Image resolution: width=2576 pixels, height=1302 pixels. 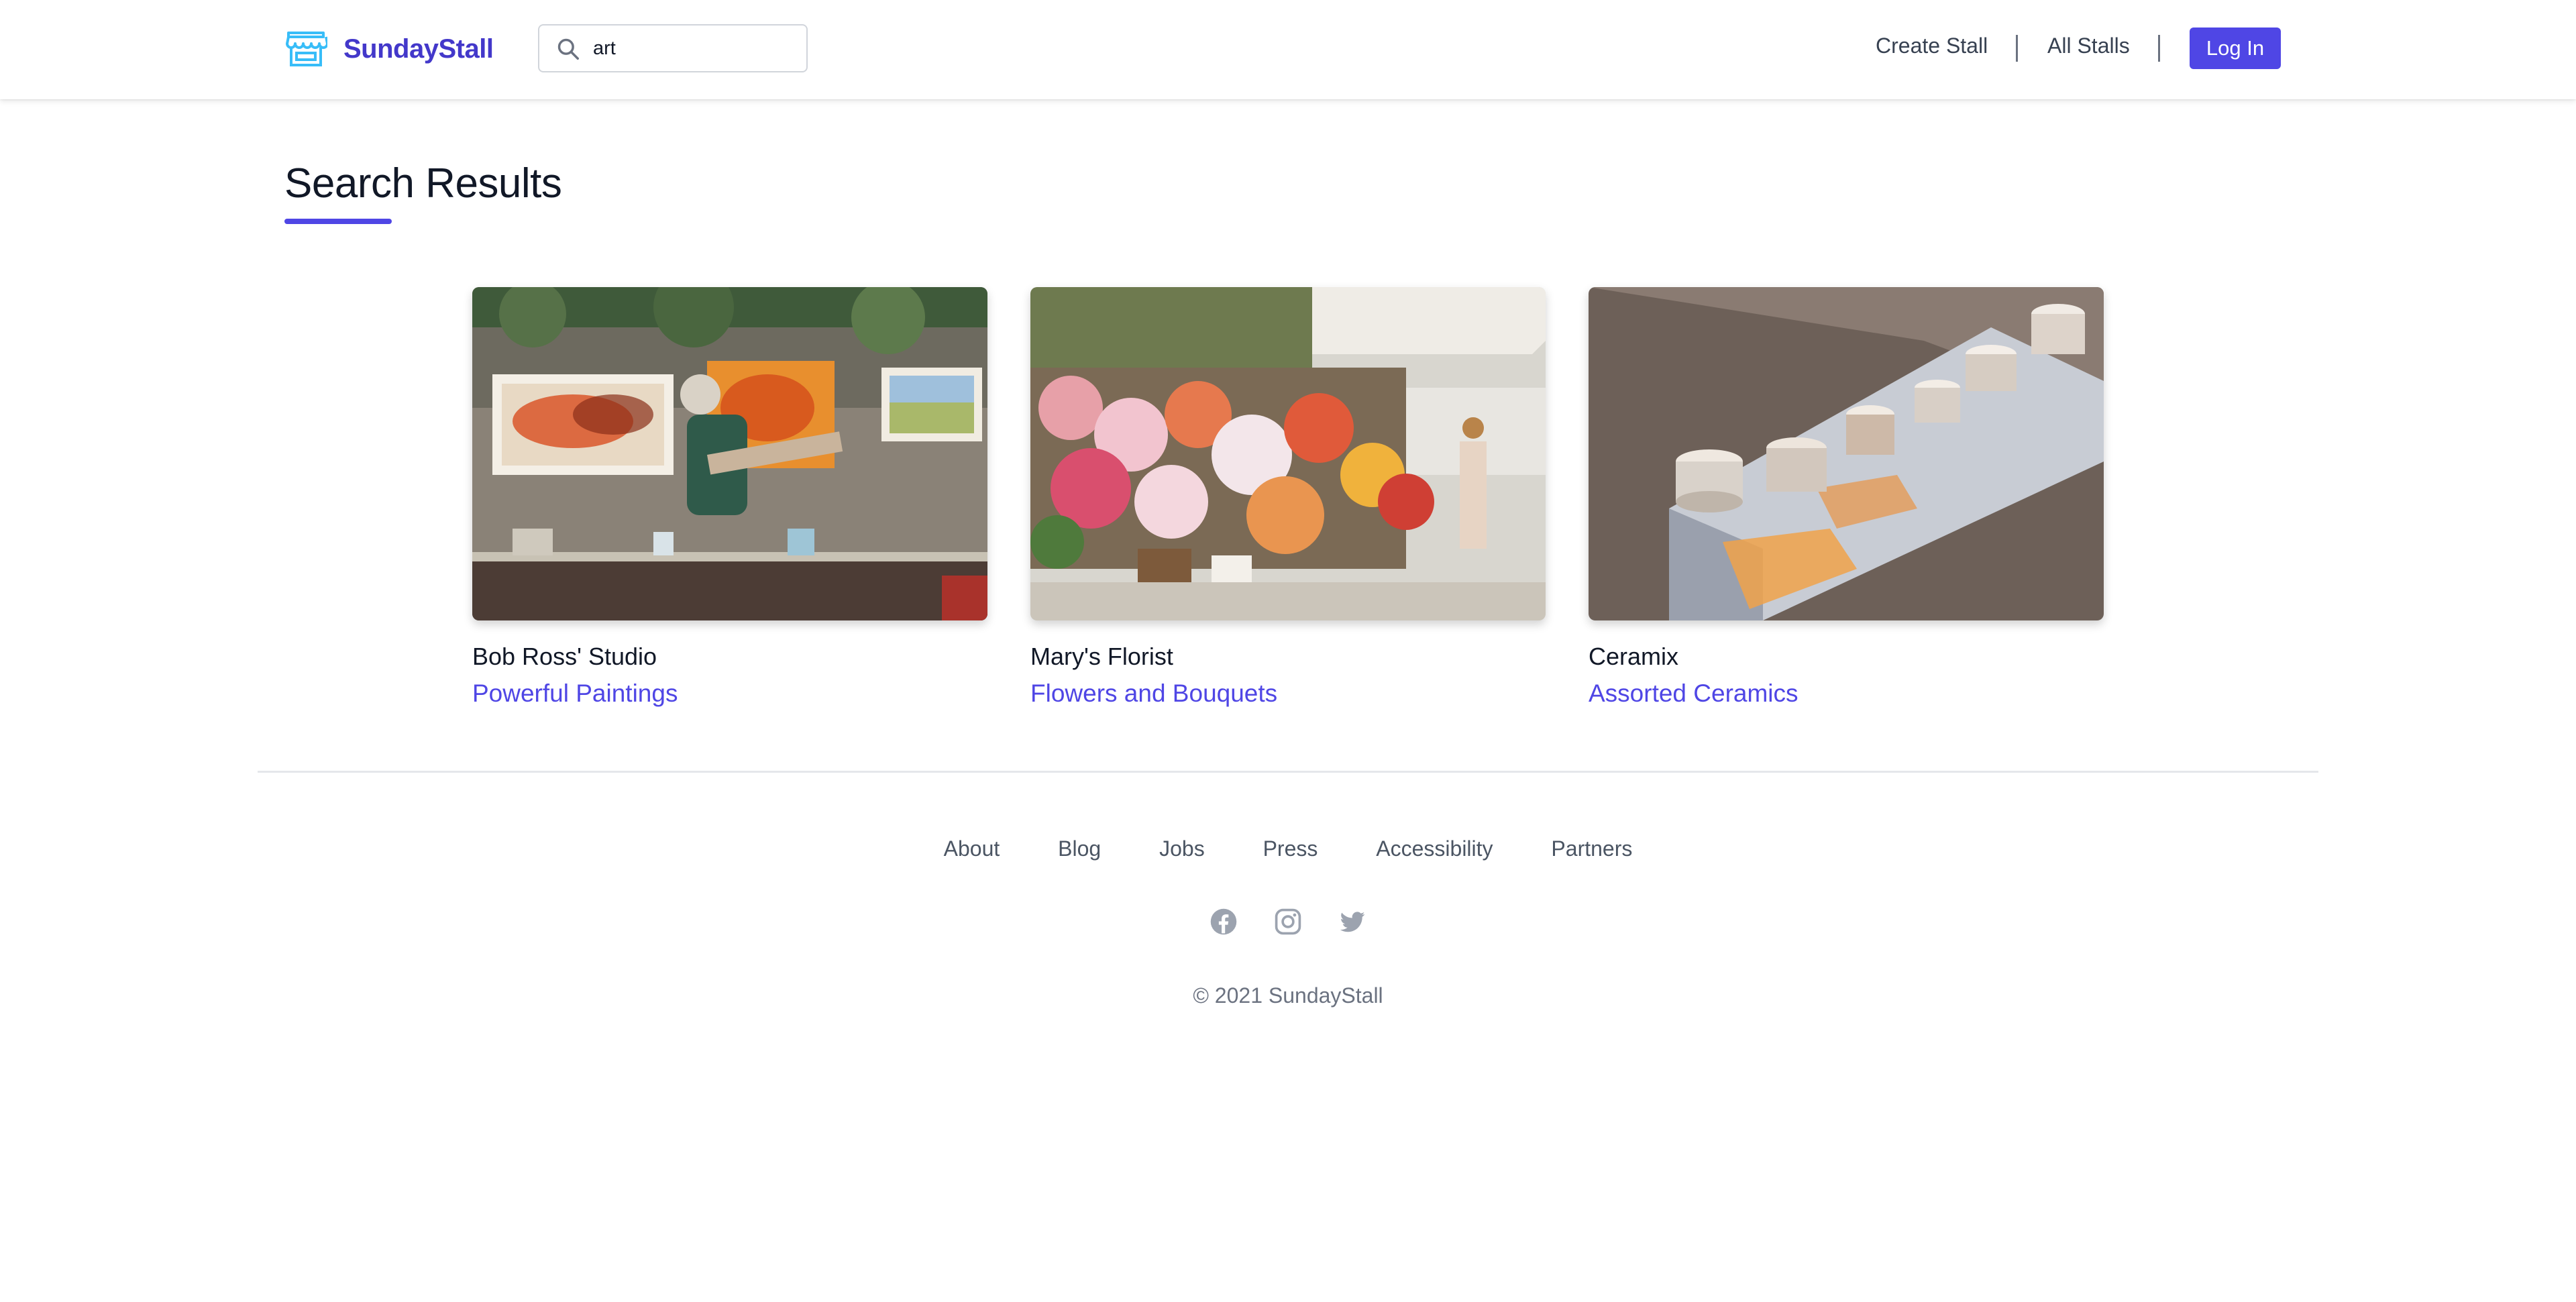 What do you see at coordinates (1288, 656) in the screenshot?
I see `stall-name: Mary's Florist` at bounding box center [1288, 656].